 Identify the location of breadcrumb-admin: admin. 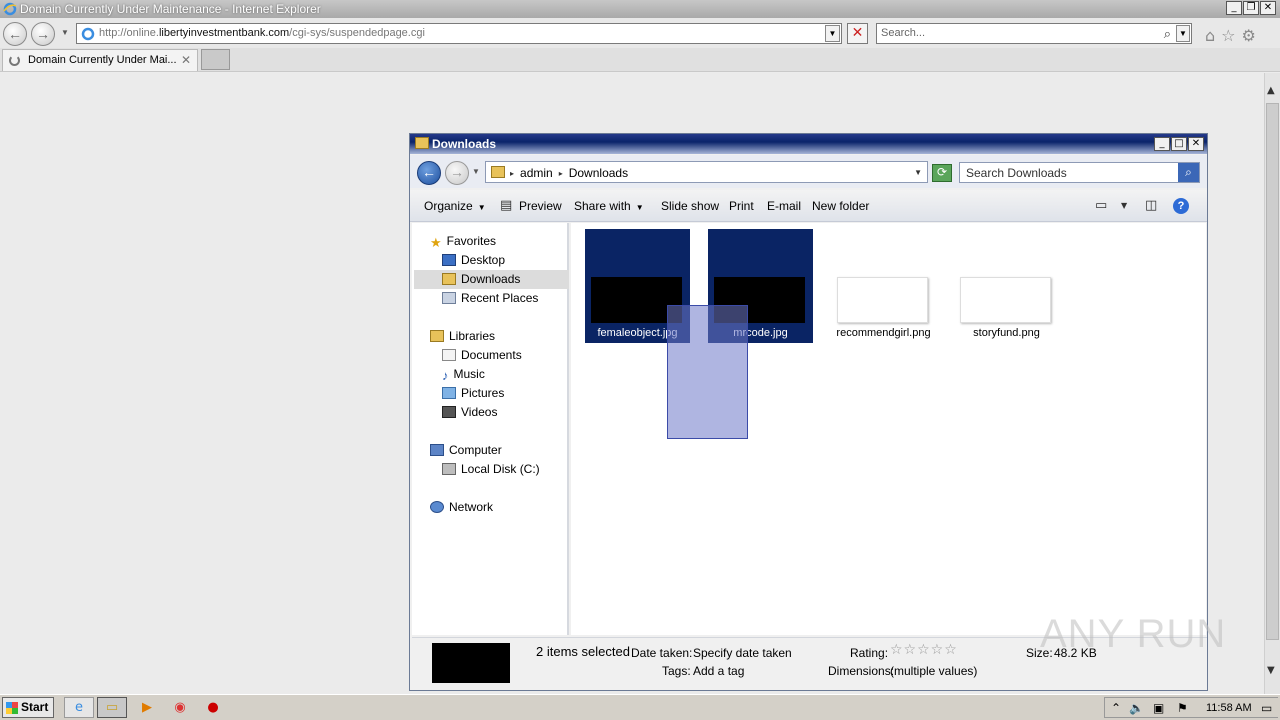
(536, 173).